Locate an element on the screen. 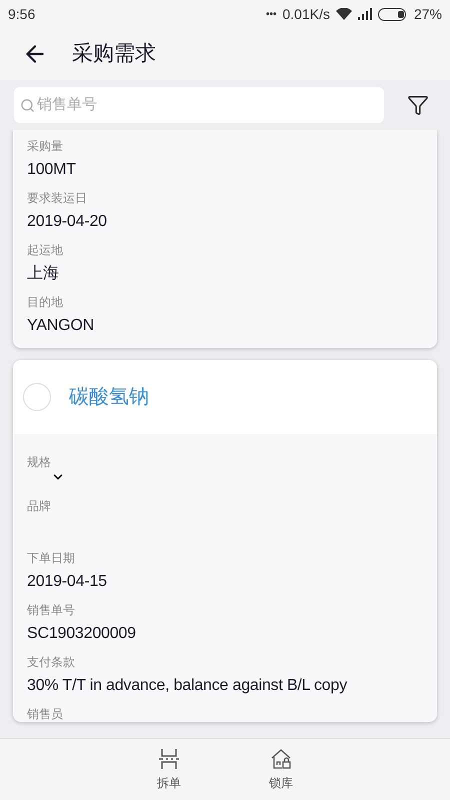 Image resolution: width=450 pixels, height=800 pixels. field-label: 下单日期 is located at coordinates (51, 558).